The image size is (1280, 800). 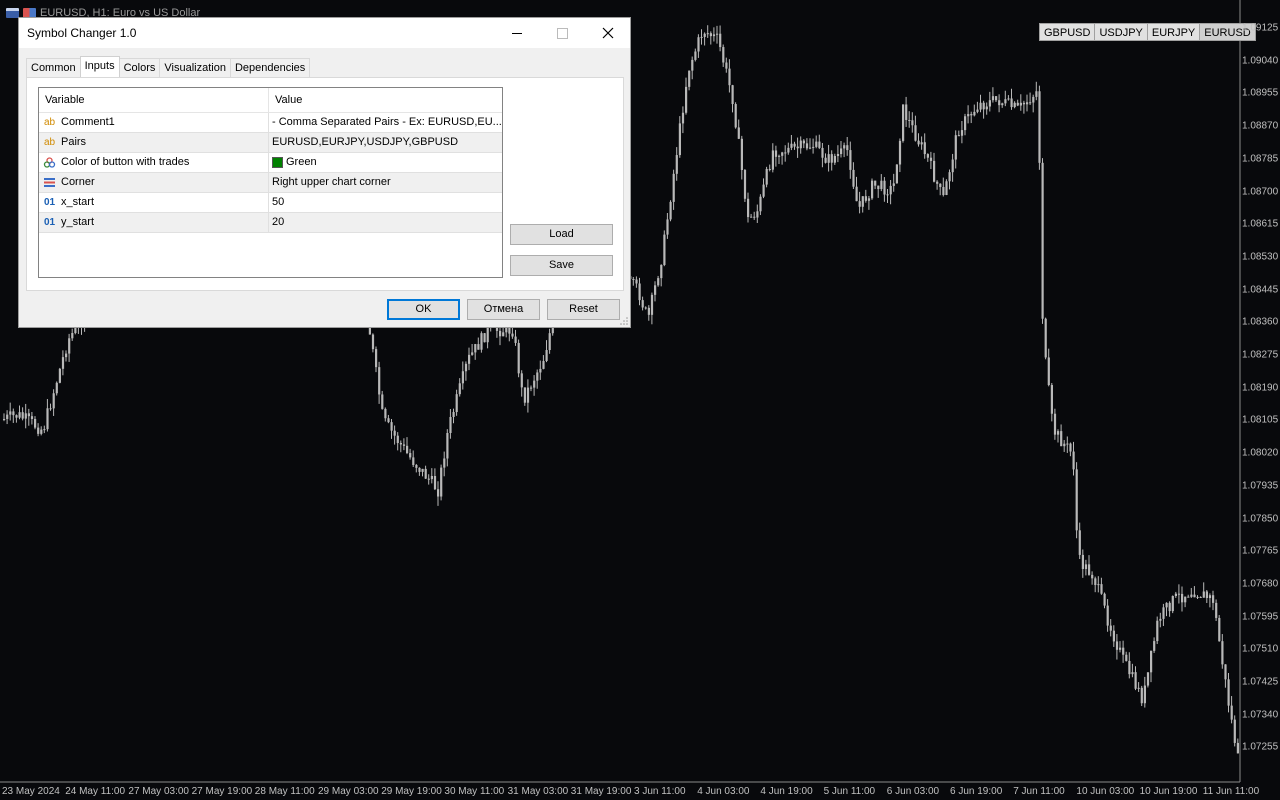 What do you see at coordinates (348, 791) in the screenshot?
I see `time-label: 29 May 03:00` at bounding box center [348, 791].